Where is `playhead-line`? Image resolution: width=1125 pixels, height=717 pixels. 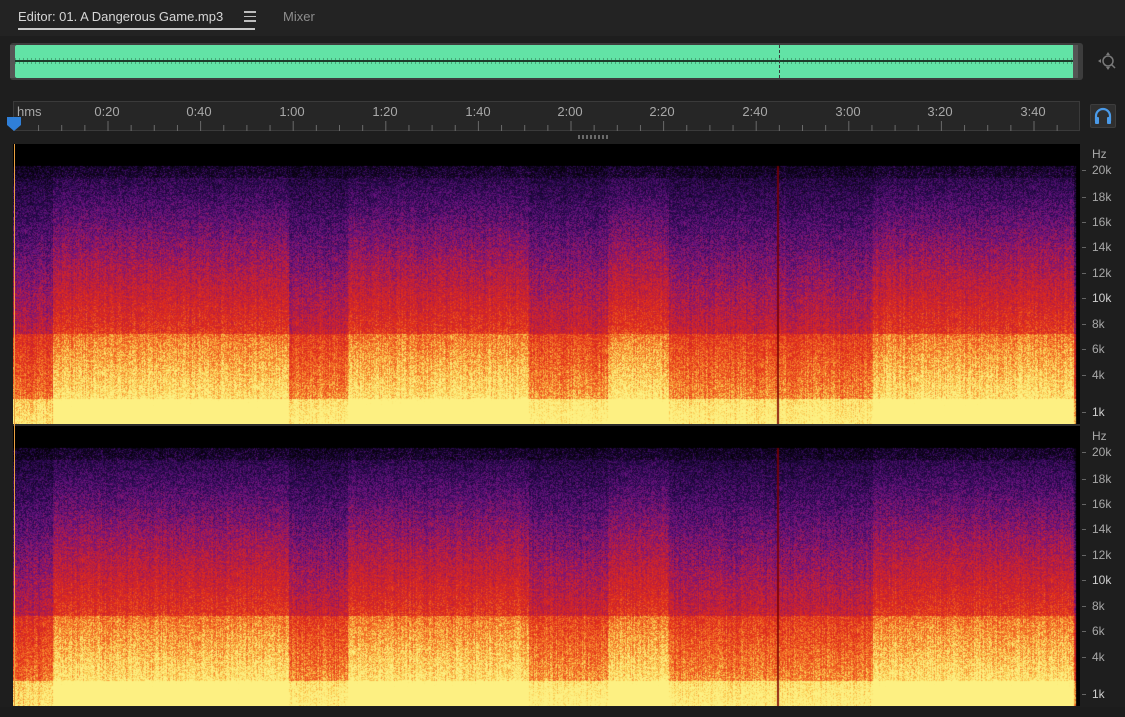 playhead-line is located at coordinates (14, 425).